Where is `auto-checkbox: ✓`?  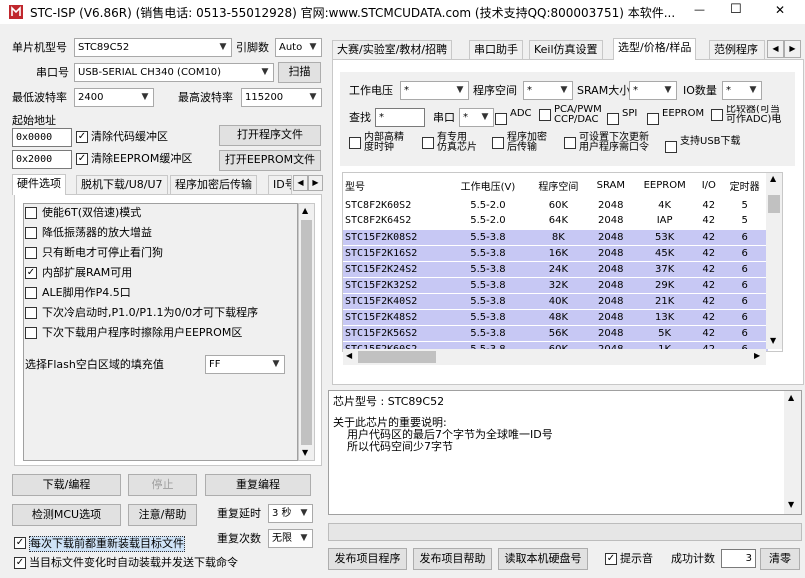
auto-checkbox: ✓ is located at coordinates (20, 563).